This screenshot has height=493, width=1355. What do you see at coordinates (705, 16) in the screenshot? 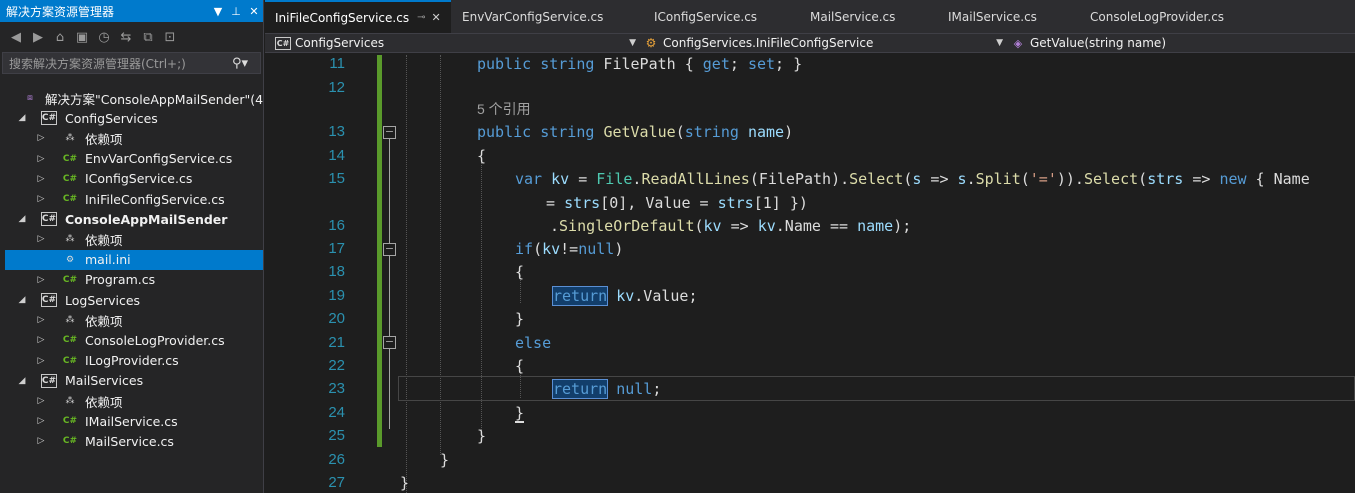
I see `tab-iconfigservice: IConfigService.cs` at bounding box center [705, 16].